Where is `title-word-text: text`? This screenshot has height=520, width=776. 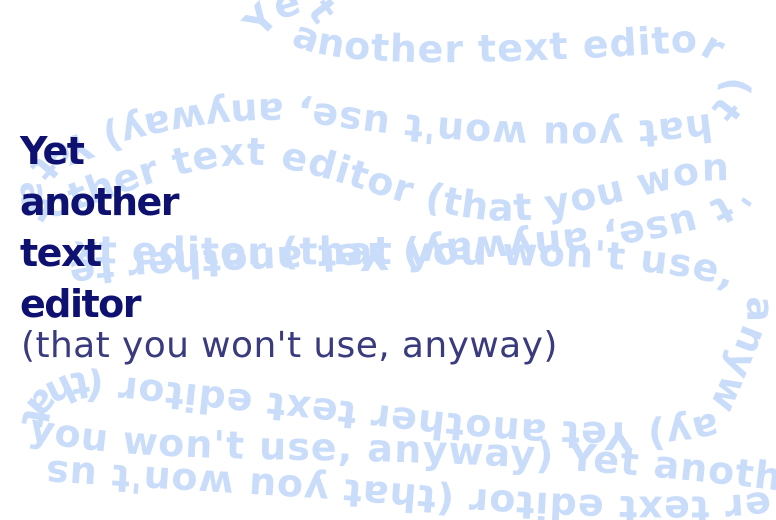 title-word-text: text is located at coordinates (61, 253).